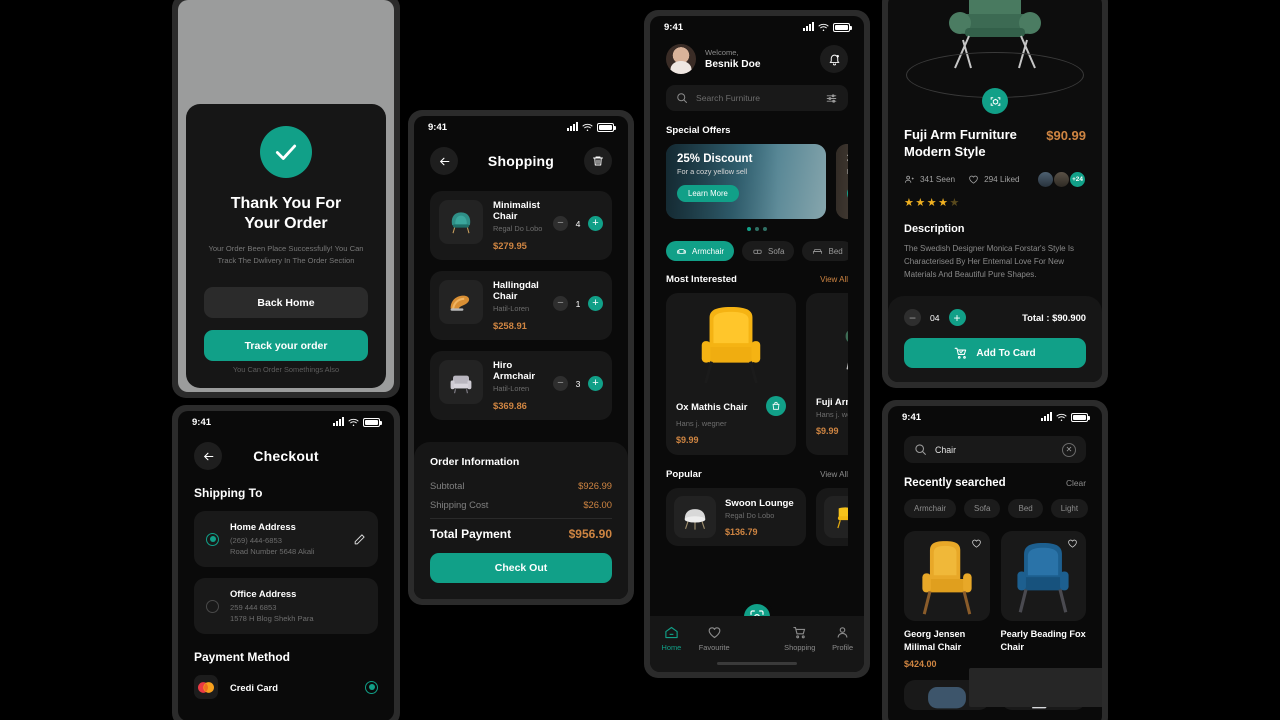 This screenshot has width=1280, height=720. What do you see at coordinates (960, 143) in the screenshot?
I see `product-title: Fuji Arm Furniture Modern Style` at bounding box center [960, 143].